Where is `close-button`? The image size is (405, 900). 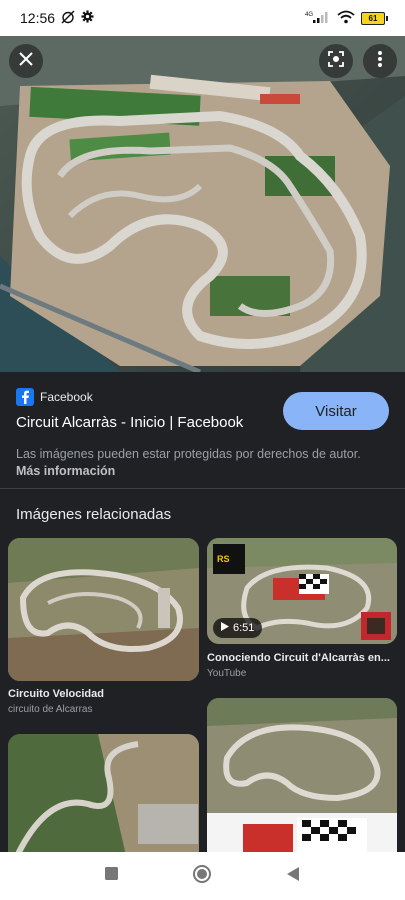 close-button is located at coordinates (26, 61).